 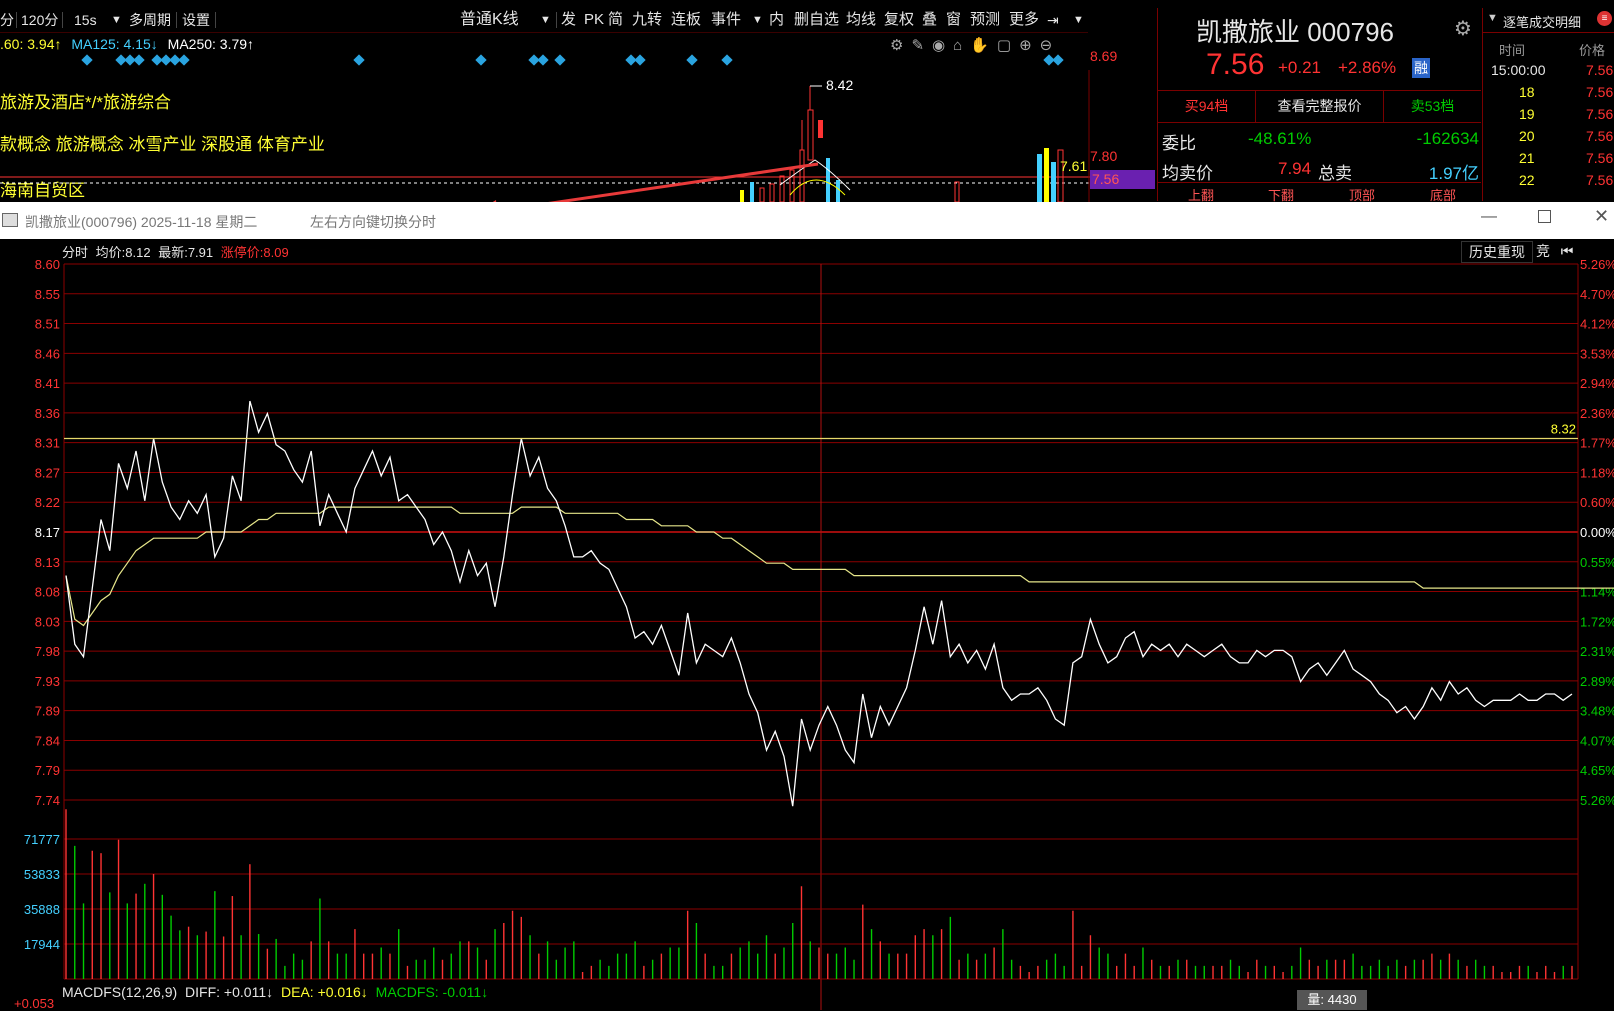 I want to click on pen-icon: ✎, so click(x=921, y=45).